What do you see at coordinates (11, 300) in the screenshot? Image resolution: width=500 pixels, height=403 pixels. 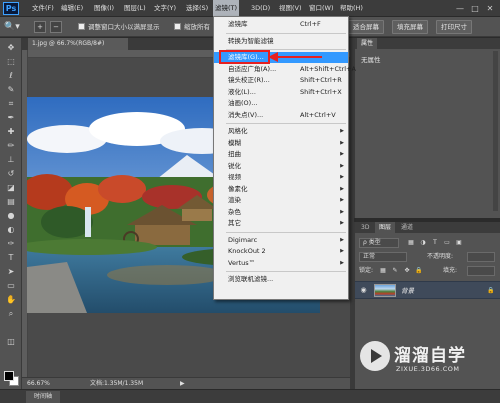 I see `hand-tool-icon: ✋` at bounding box center [11, 300].